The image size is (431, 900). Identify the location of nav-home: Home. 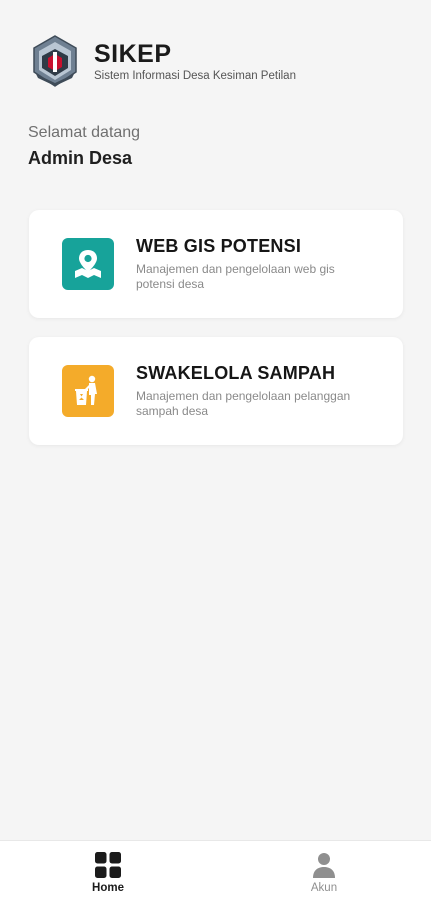
(108, 872).